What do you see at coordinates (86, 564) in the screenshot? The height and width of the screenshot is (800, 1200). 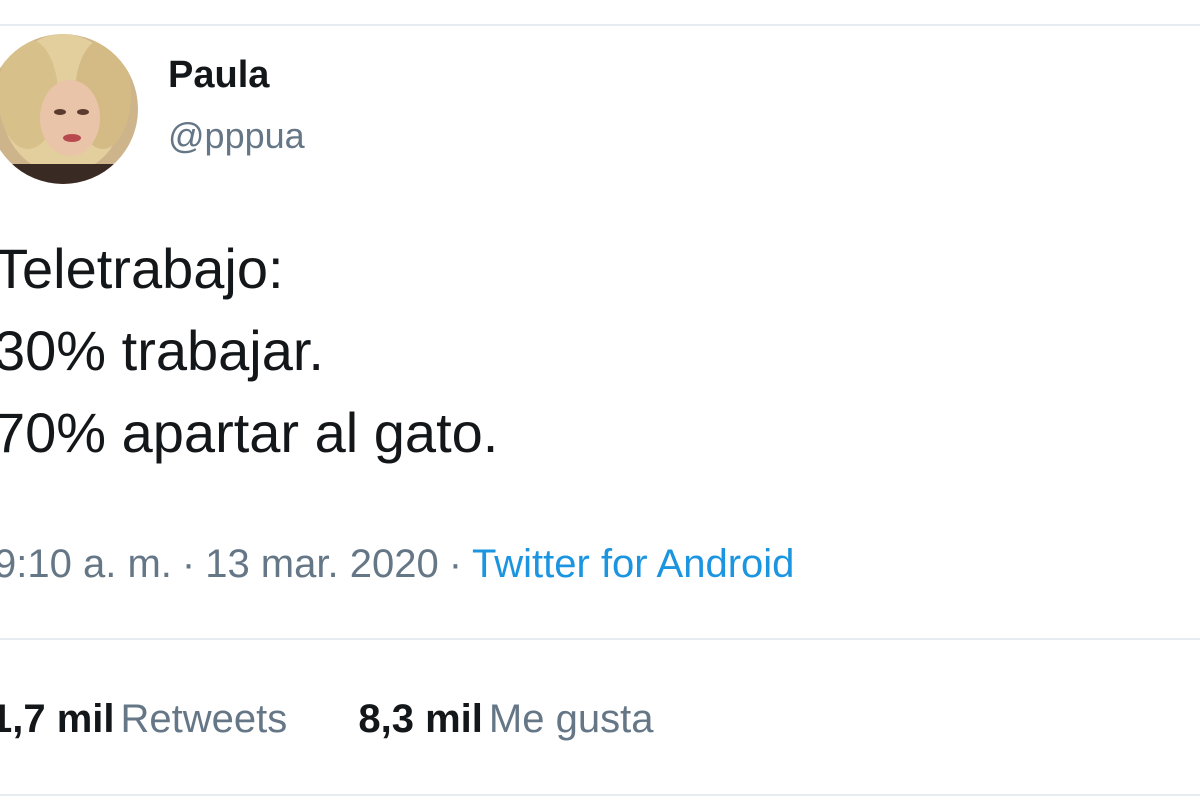 I see `tweet-time: 9:10 a. m.` at bounding box center [86, 564].